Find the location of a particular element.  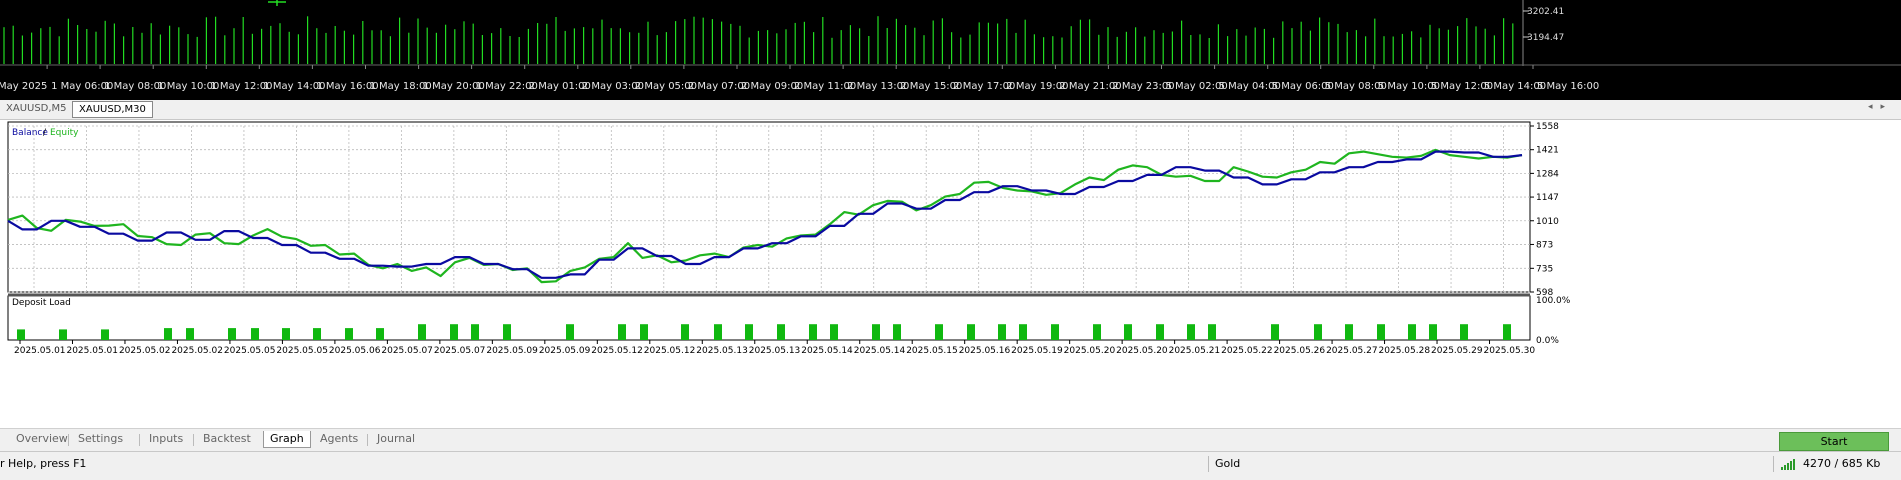

date-label: 2025.05.30 is located at coordinates (1510, 351).